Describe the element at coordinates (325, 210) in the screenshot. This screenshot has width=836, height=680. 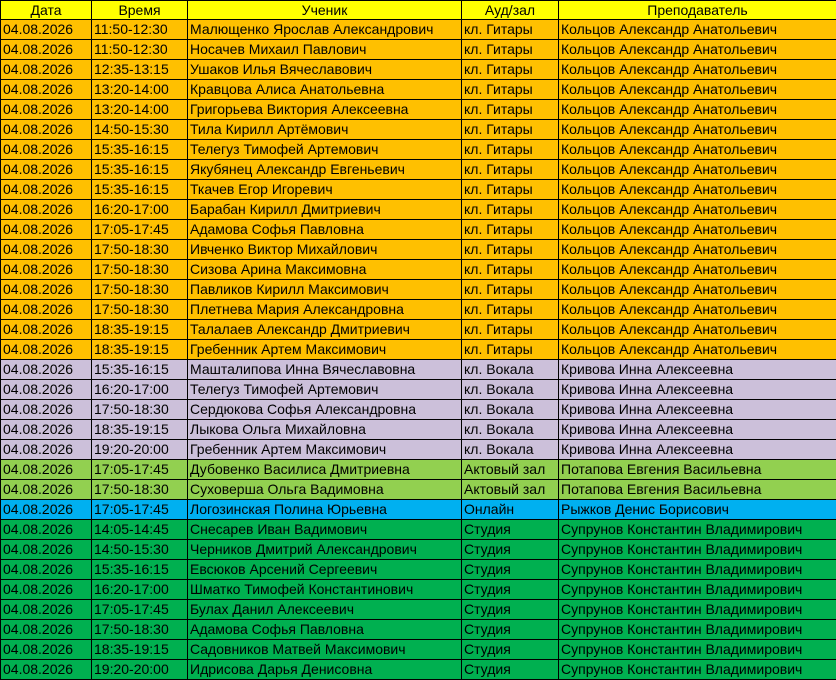
I see `cell-student: Барабан Кирилл Дмитриевич` at that location.